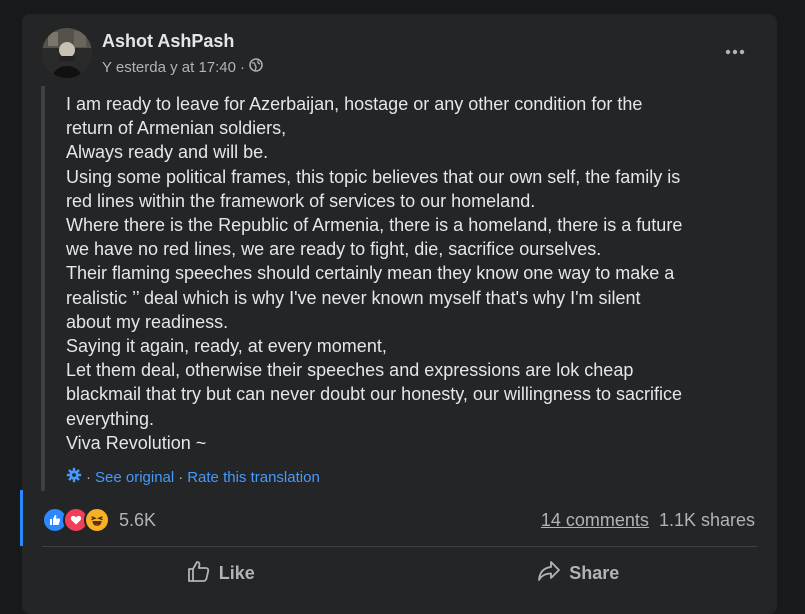  What do you see at coordinates (167, 152) in the screenshot?
I see `post-line: Always ready and will be.` at bounding box center [167, 152].